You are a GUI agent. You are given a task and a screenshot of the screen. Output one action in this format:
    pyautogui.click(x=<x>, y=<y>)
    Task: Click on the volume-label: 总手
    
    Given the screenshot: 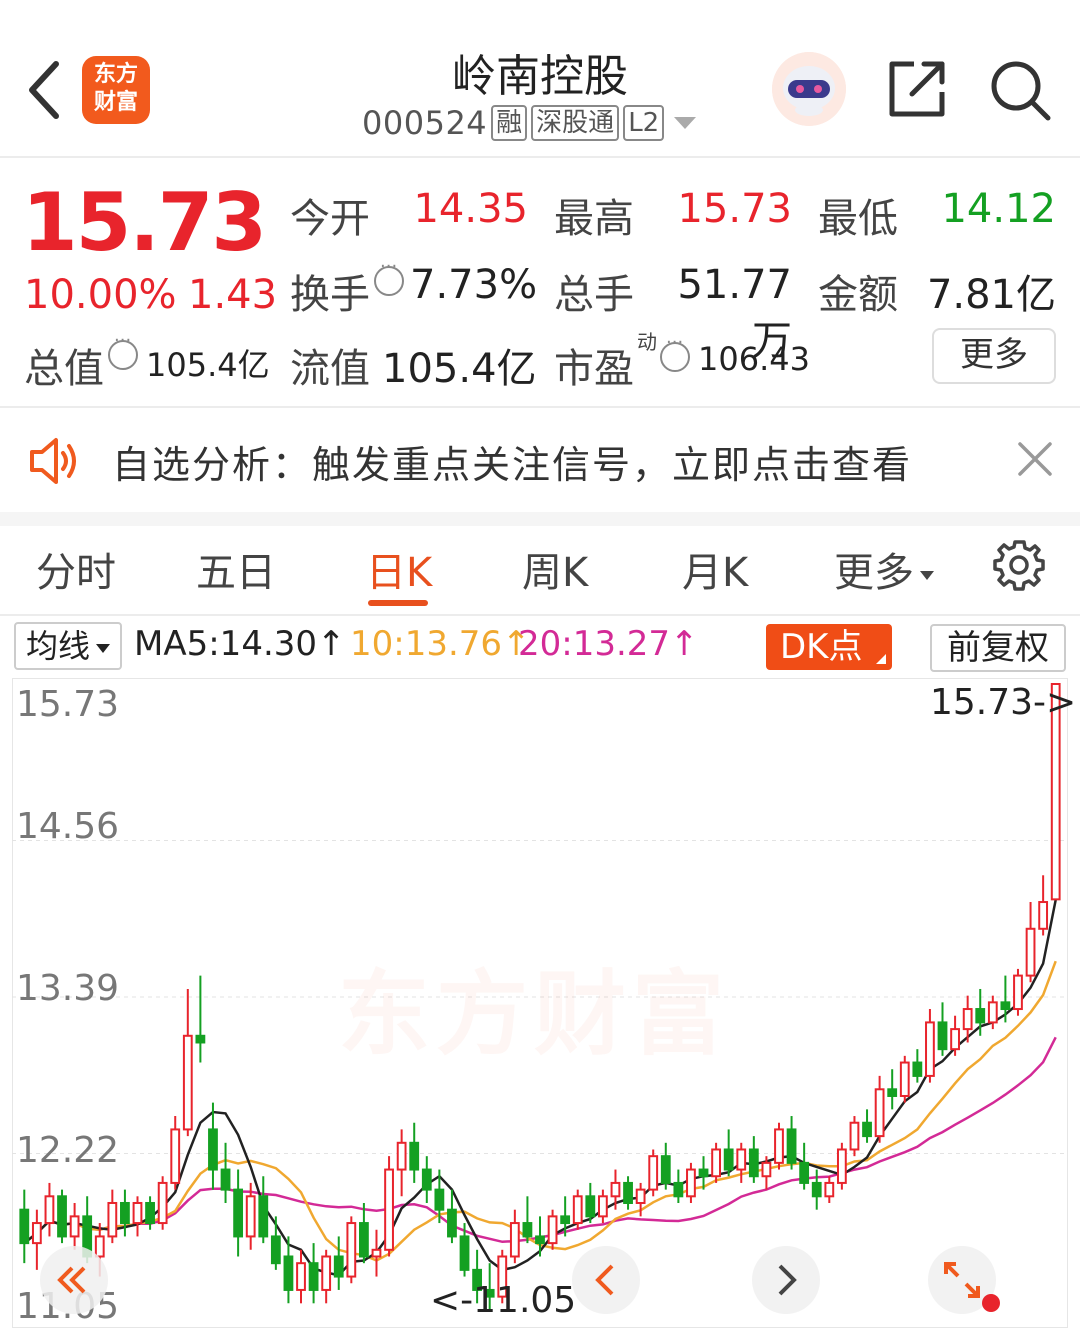 What is the action you would take?
    pyautogui.click(x=594, y=295)
    